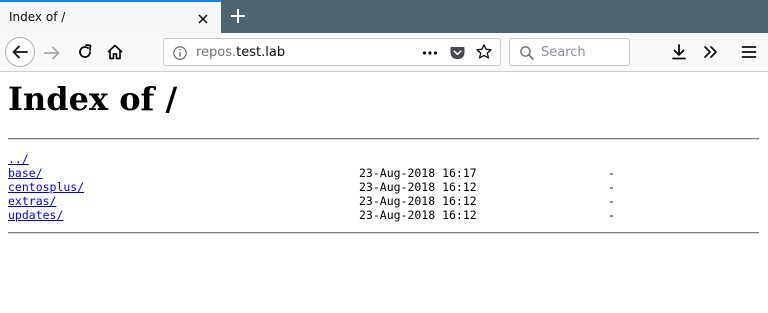 The image size is (768, 313). Describe the element at coordinates (93, 99) in the screenshot. I see `page-title: Index of /` at that location.